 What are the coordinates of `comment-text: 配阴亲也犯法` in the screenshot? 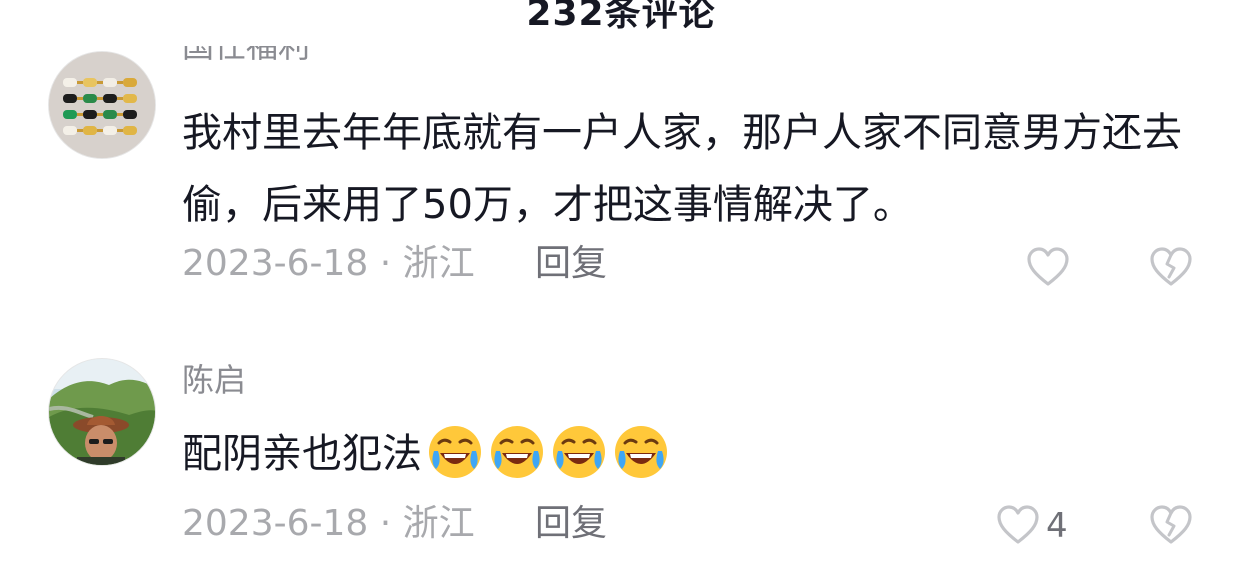 It's located at (687, 454).